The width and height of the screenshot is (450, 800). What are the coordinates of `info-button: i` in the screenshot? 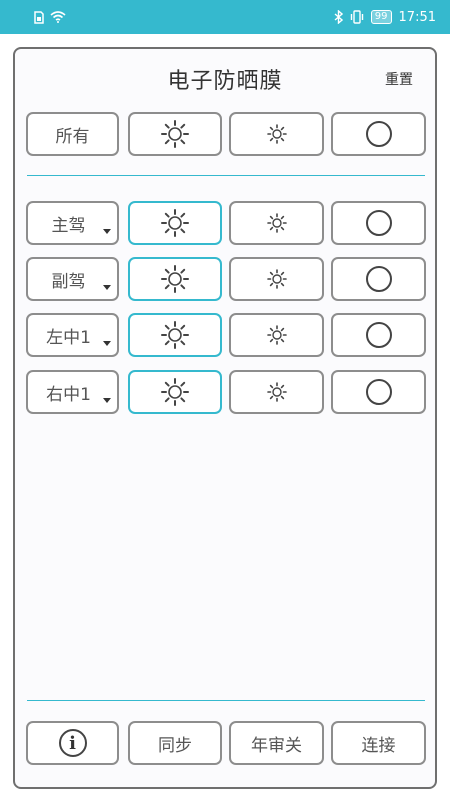 It's located at (72, 743).